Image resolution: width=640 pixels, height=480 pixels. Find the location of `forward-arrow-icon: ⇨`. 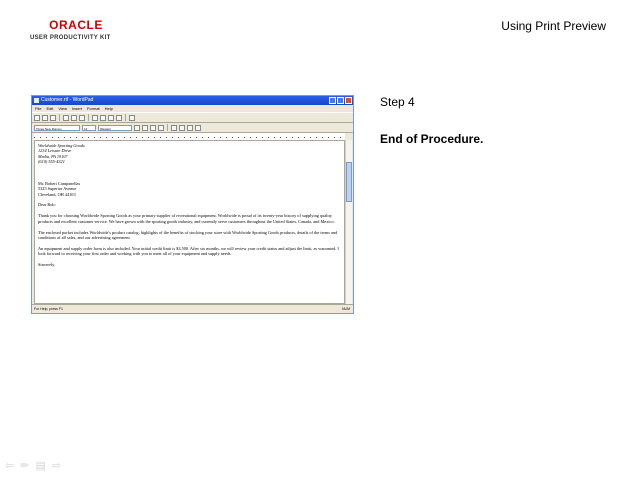

forward-arrow-icon: ⇨ is located at coordinates (56, 466).